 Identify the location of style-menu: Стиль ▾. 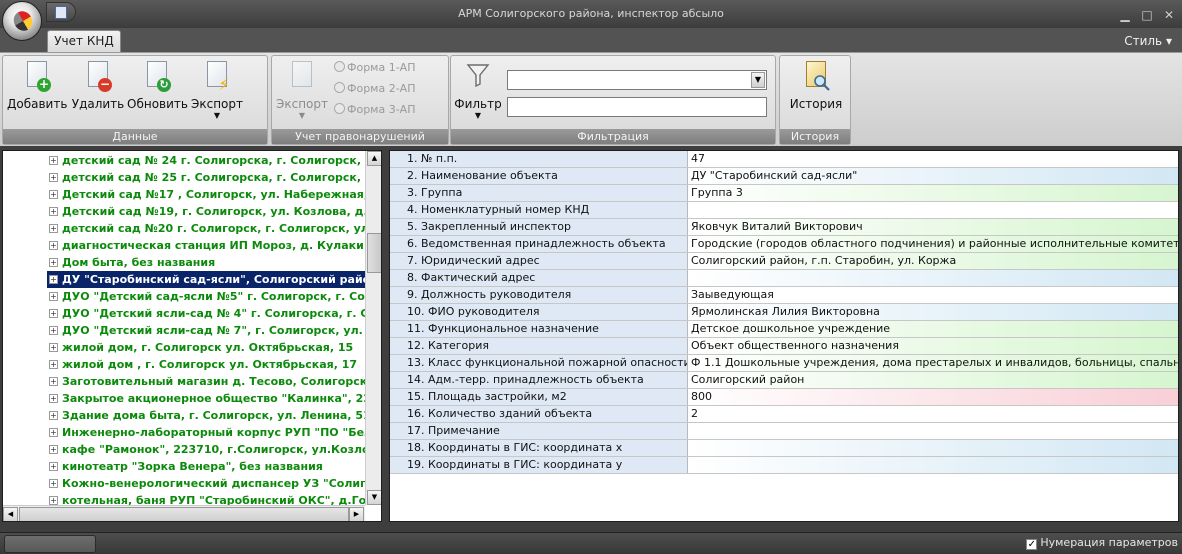
(1148, 41).